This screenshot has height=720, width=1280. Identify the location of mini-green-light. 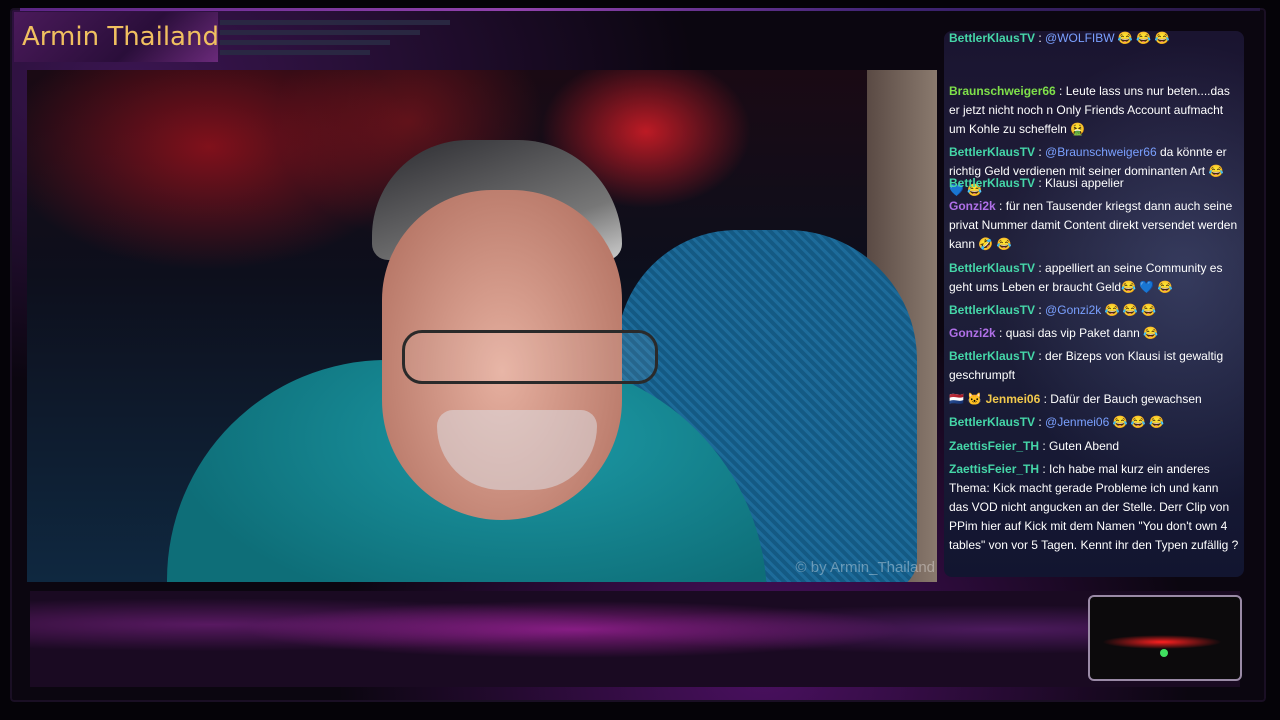
(1164, 653).